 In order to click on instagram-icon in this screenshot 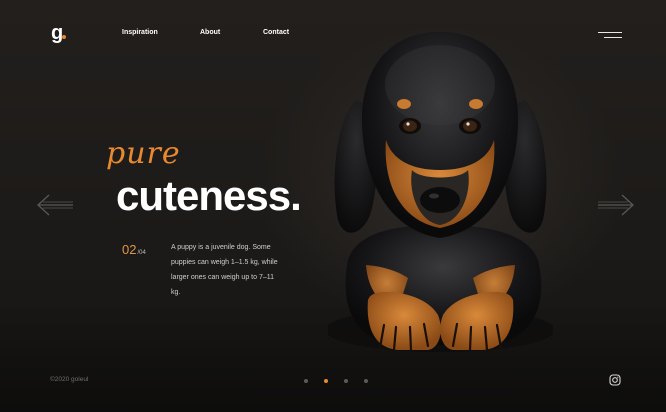, I will do `click(615, 379)`.